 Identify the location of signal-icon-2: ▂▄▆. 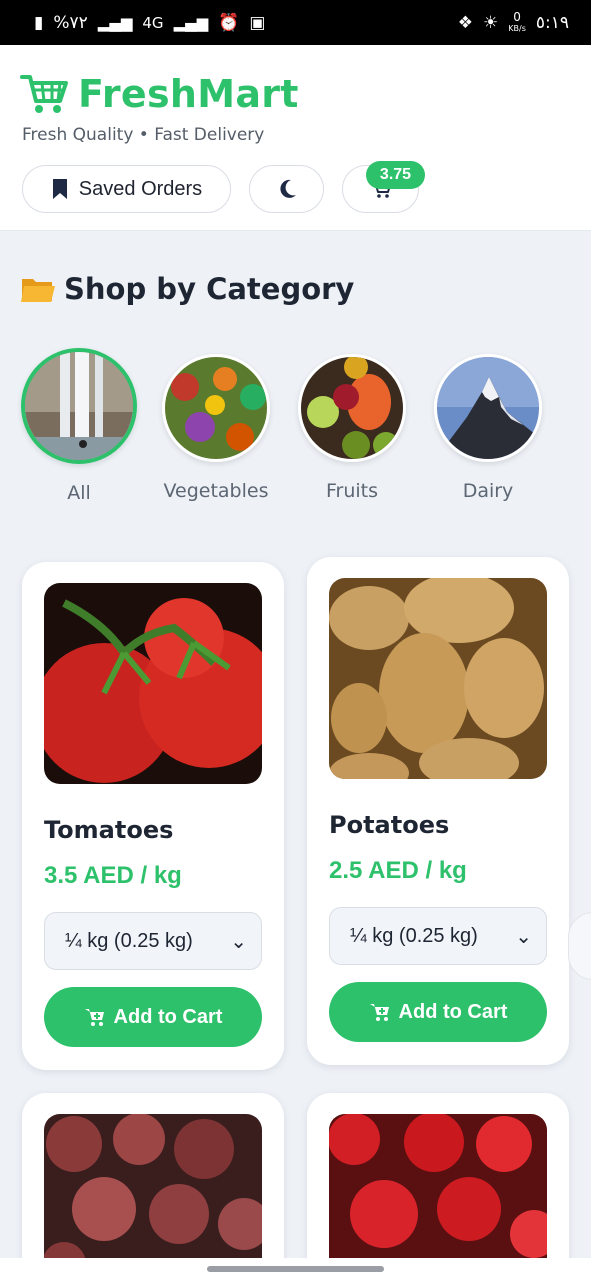
(191, 22).